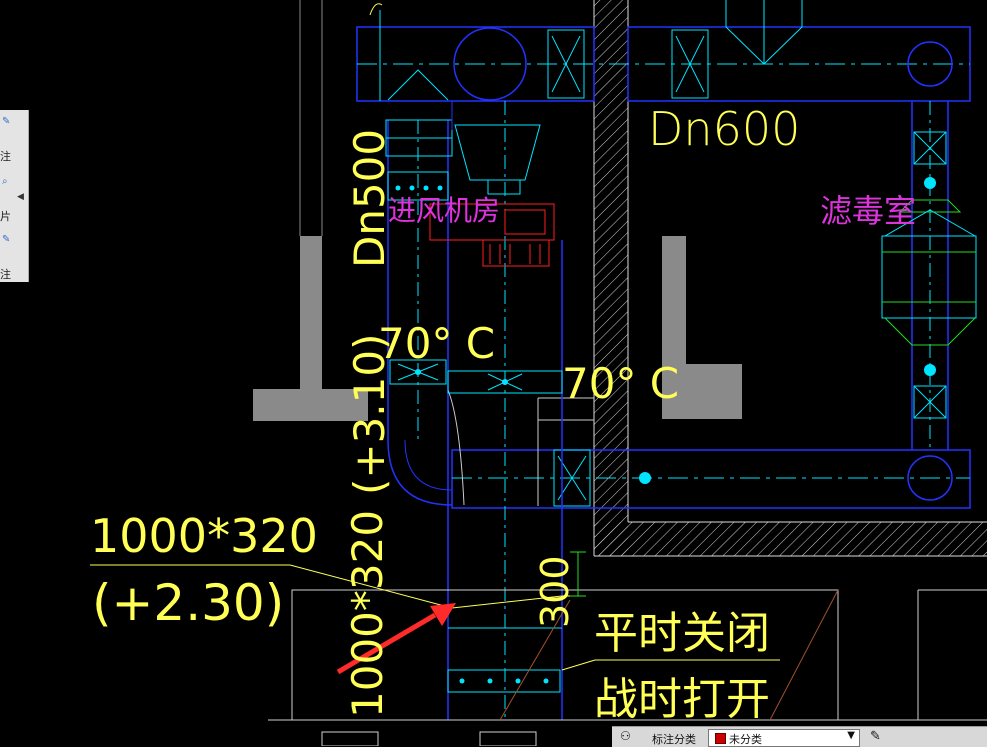 Image resolution: width=987 pixels, height=747 pixels. I want to click on room-fan-label: 进风机房, so click(444, 210).